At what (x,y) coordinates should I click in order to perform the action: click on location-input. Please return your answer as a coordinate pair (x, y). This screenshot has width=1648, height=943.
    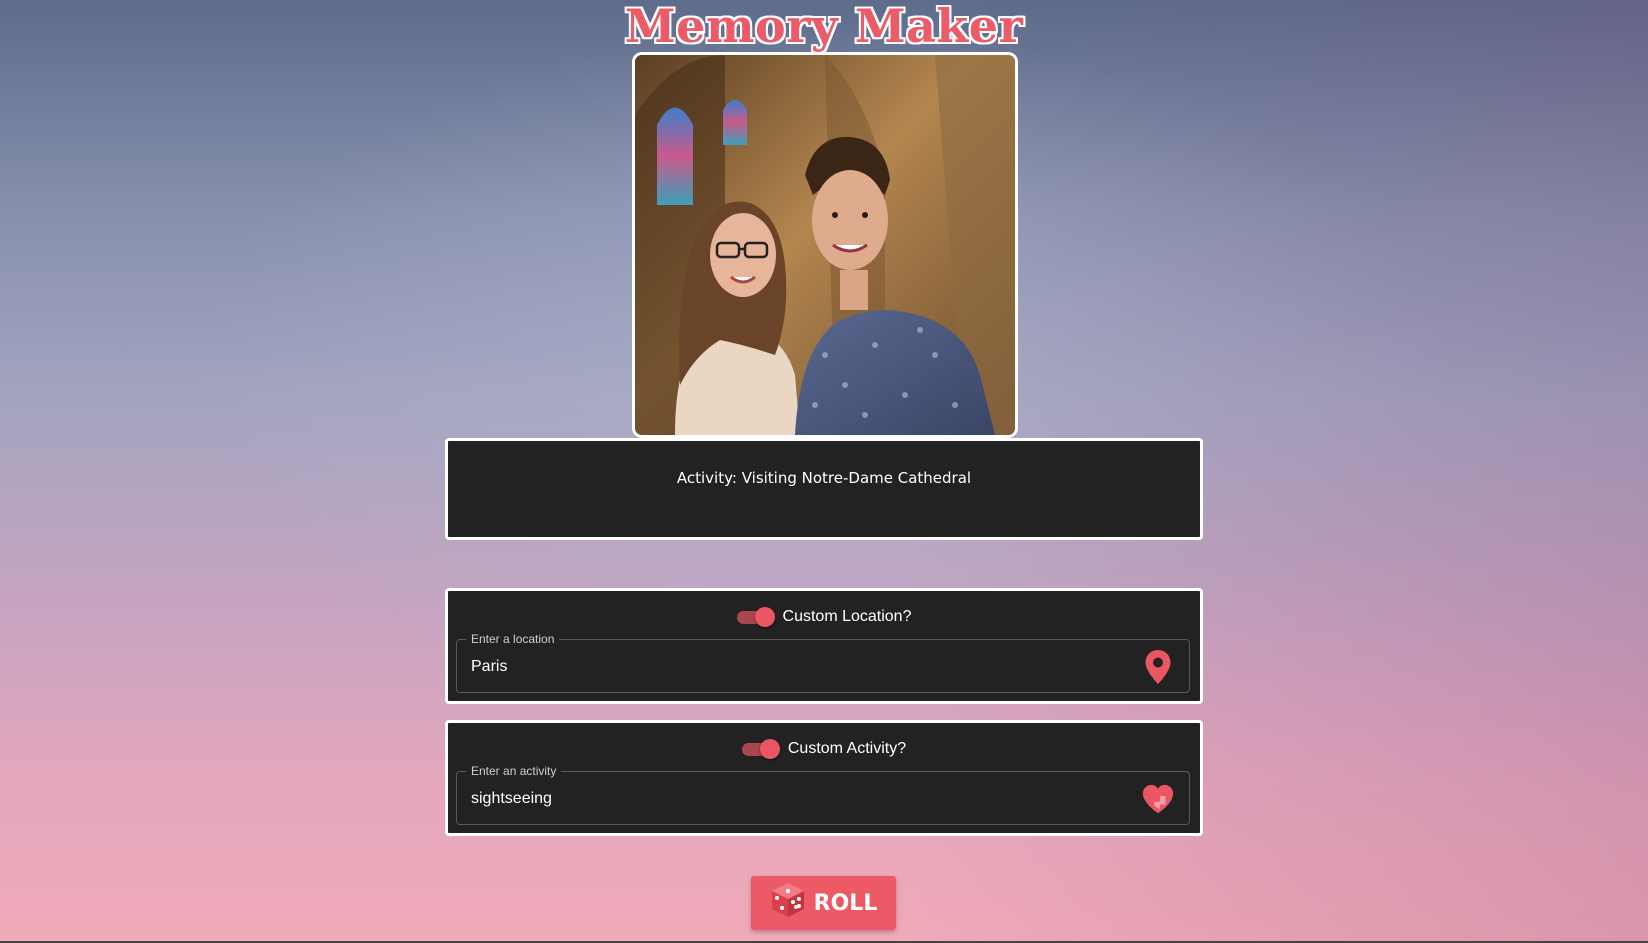
    Looking at the image, I should click on (791, 667).